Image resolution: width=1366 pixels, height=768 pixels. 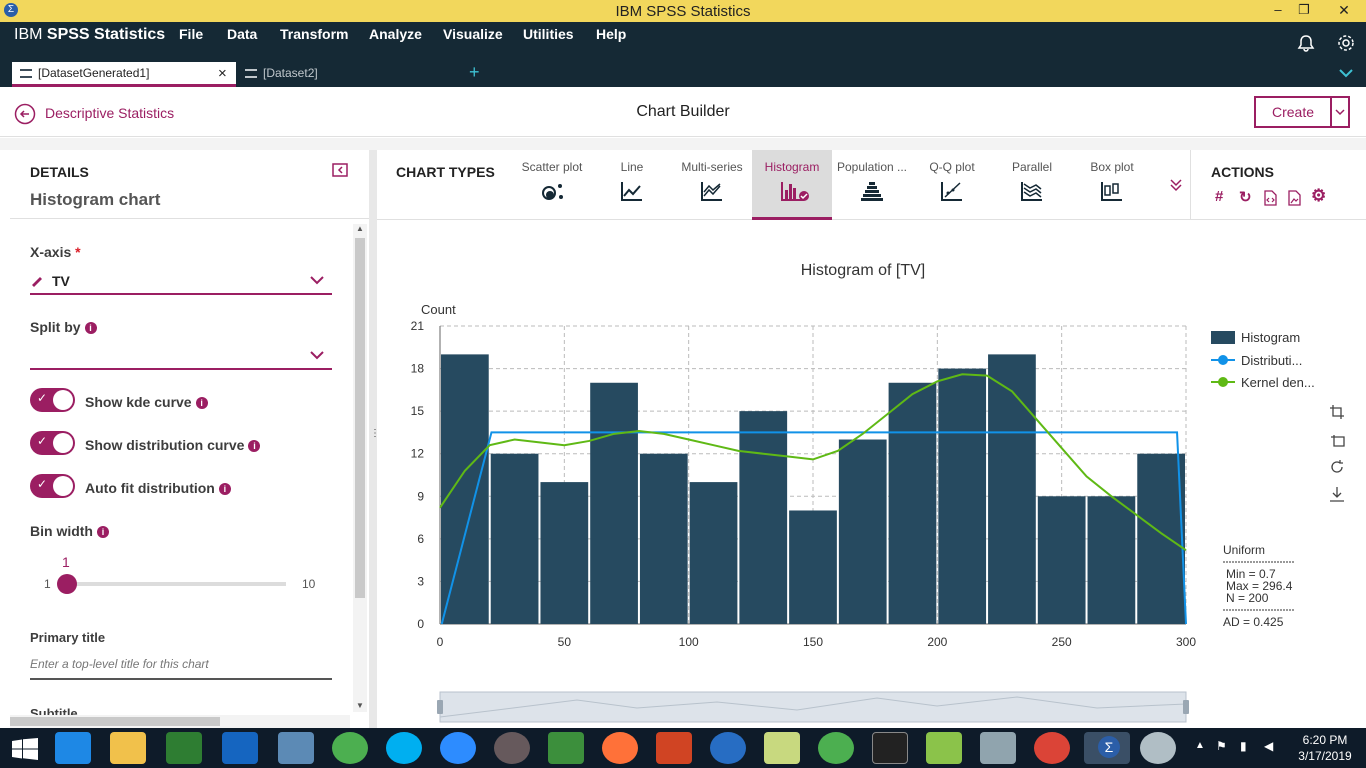 What do you see at coordinates (94, 73) in the screenshot?
I see `tab-label: [DatasetGenerated1]` at bounding box center [94, 73].